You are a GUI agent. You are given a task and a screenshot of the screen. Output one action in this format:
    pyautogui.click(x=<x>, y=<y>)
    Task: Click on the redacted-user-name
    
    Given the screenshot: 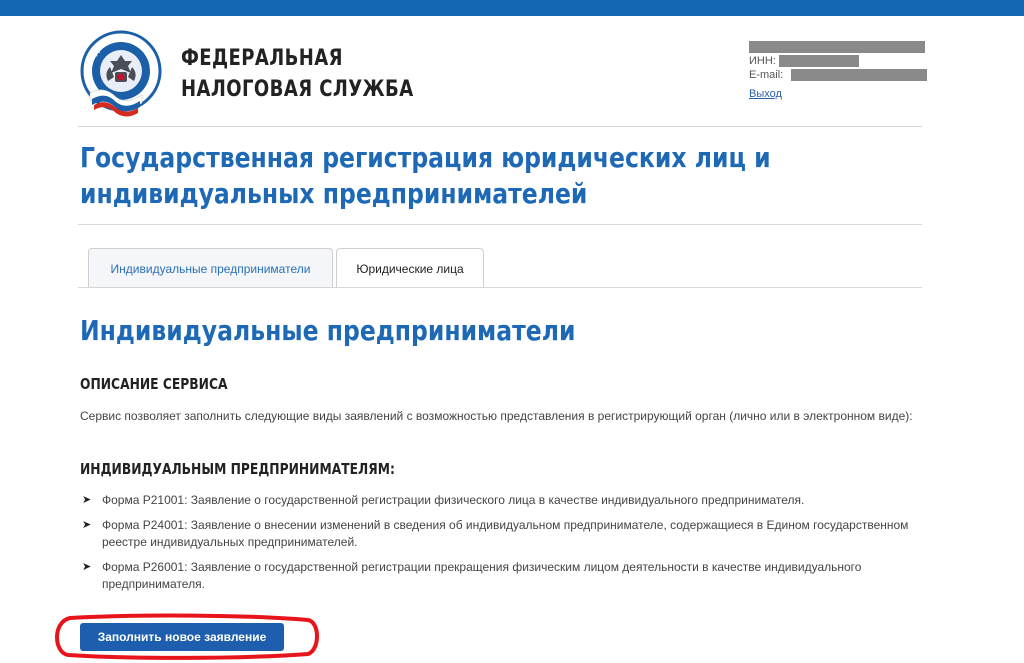 What is the action you would take?
    pyautogui.click(x=837, y=47)
    